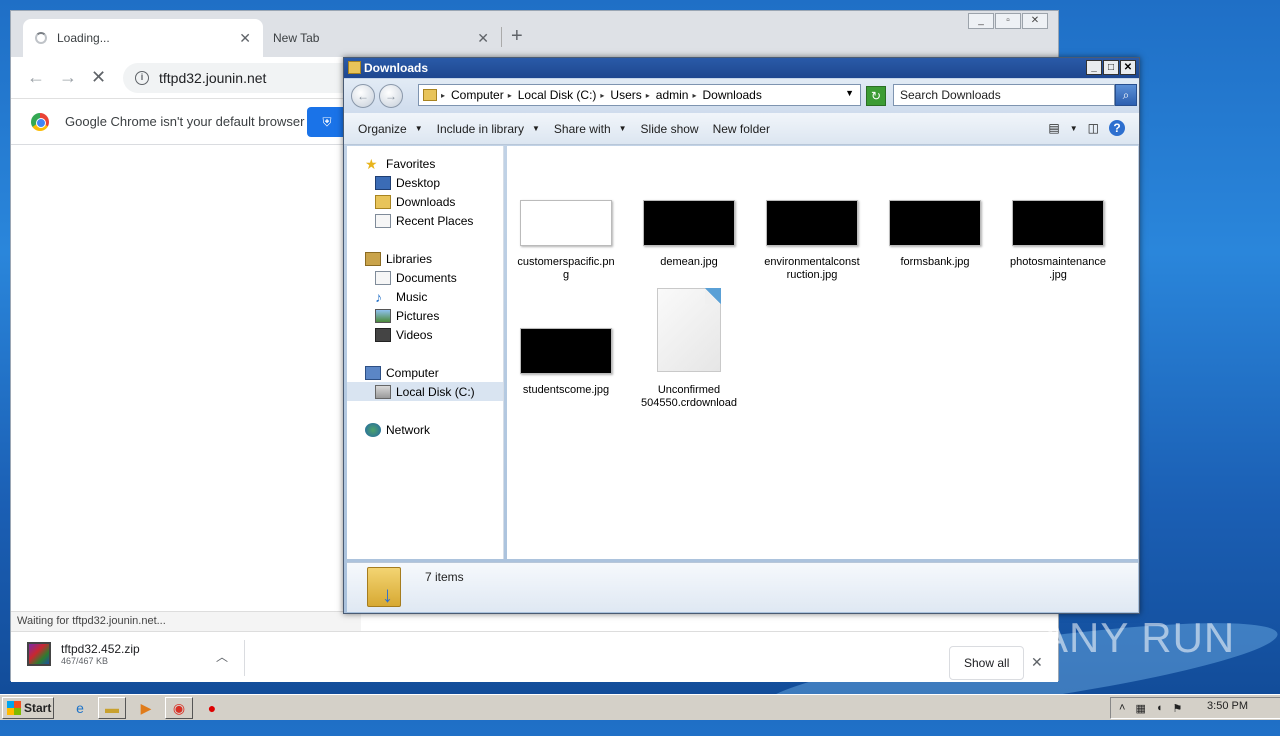 Image resolution: width=1280 pixels, height=736 pixels. I want to click on nav-local-disk: Local Disk (C:), so click(425, 391).